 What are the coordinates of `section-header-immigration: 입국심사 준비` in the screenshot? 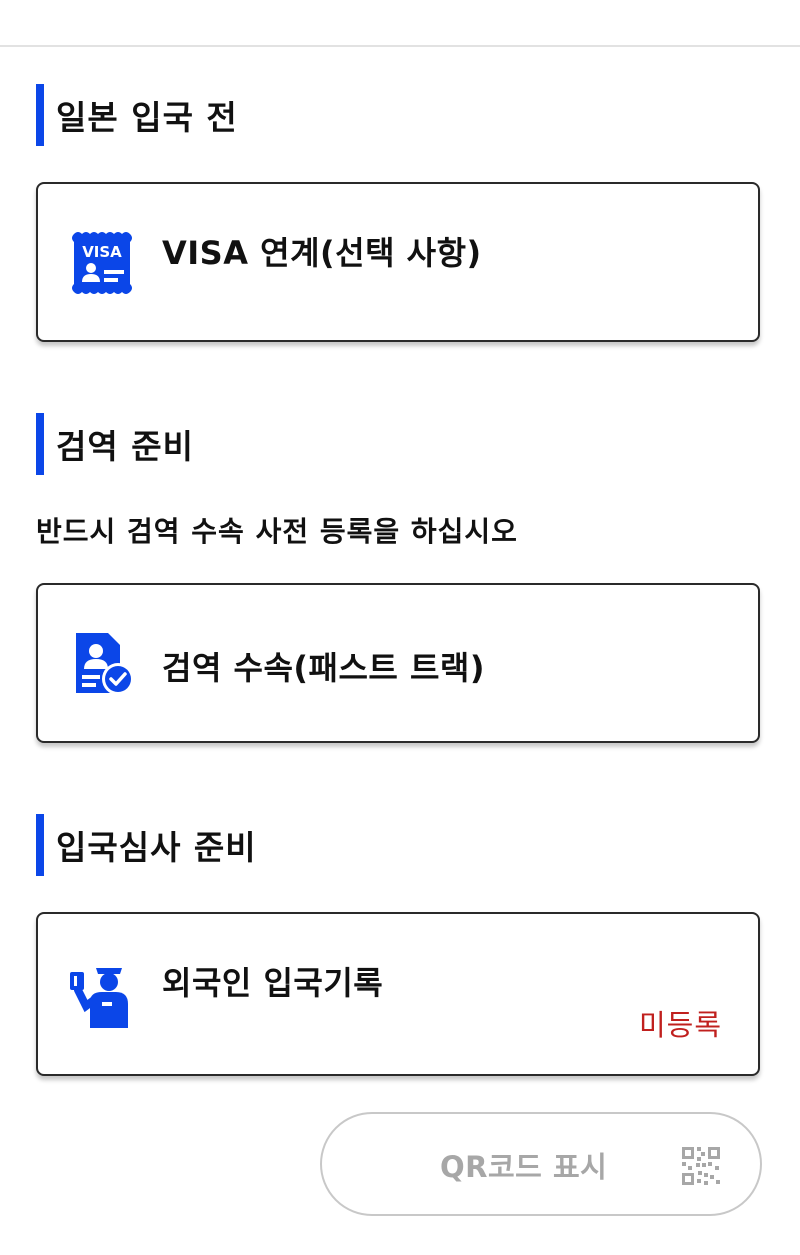 It's located at (146, 845).